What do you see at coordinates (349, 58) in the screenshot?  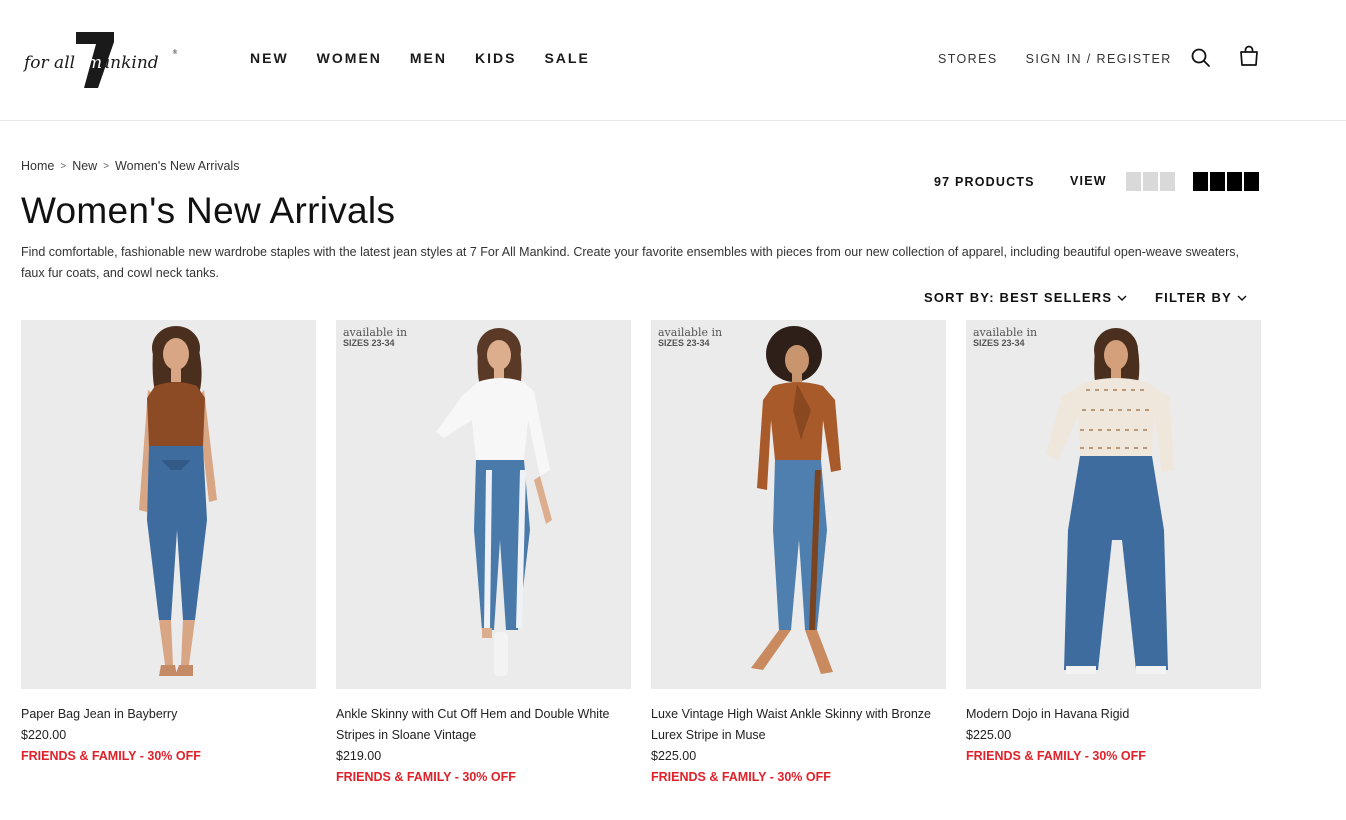 I see `nav-women: WOMEN` at bounding box center [349, 58].